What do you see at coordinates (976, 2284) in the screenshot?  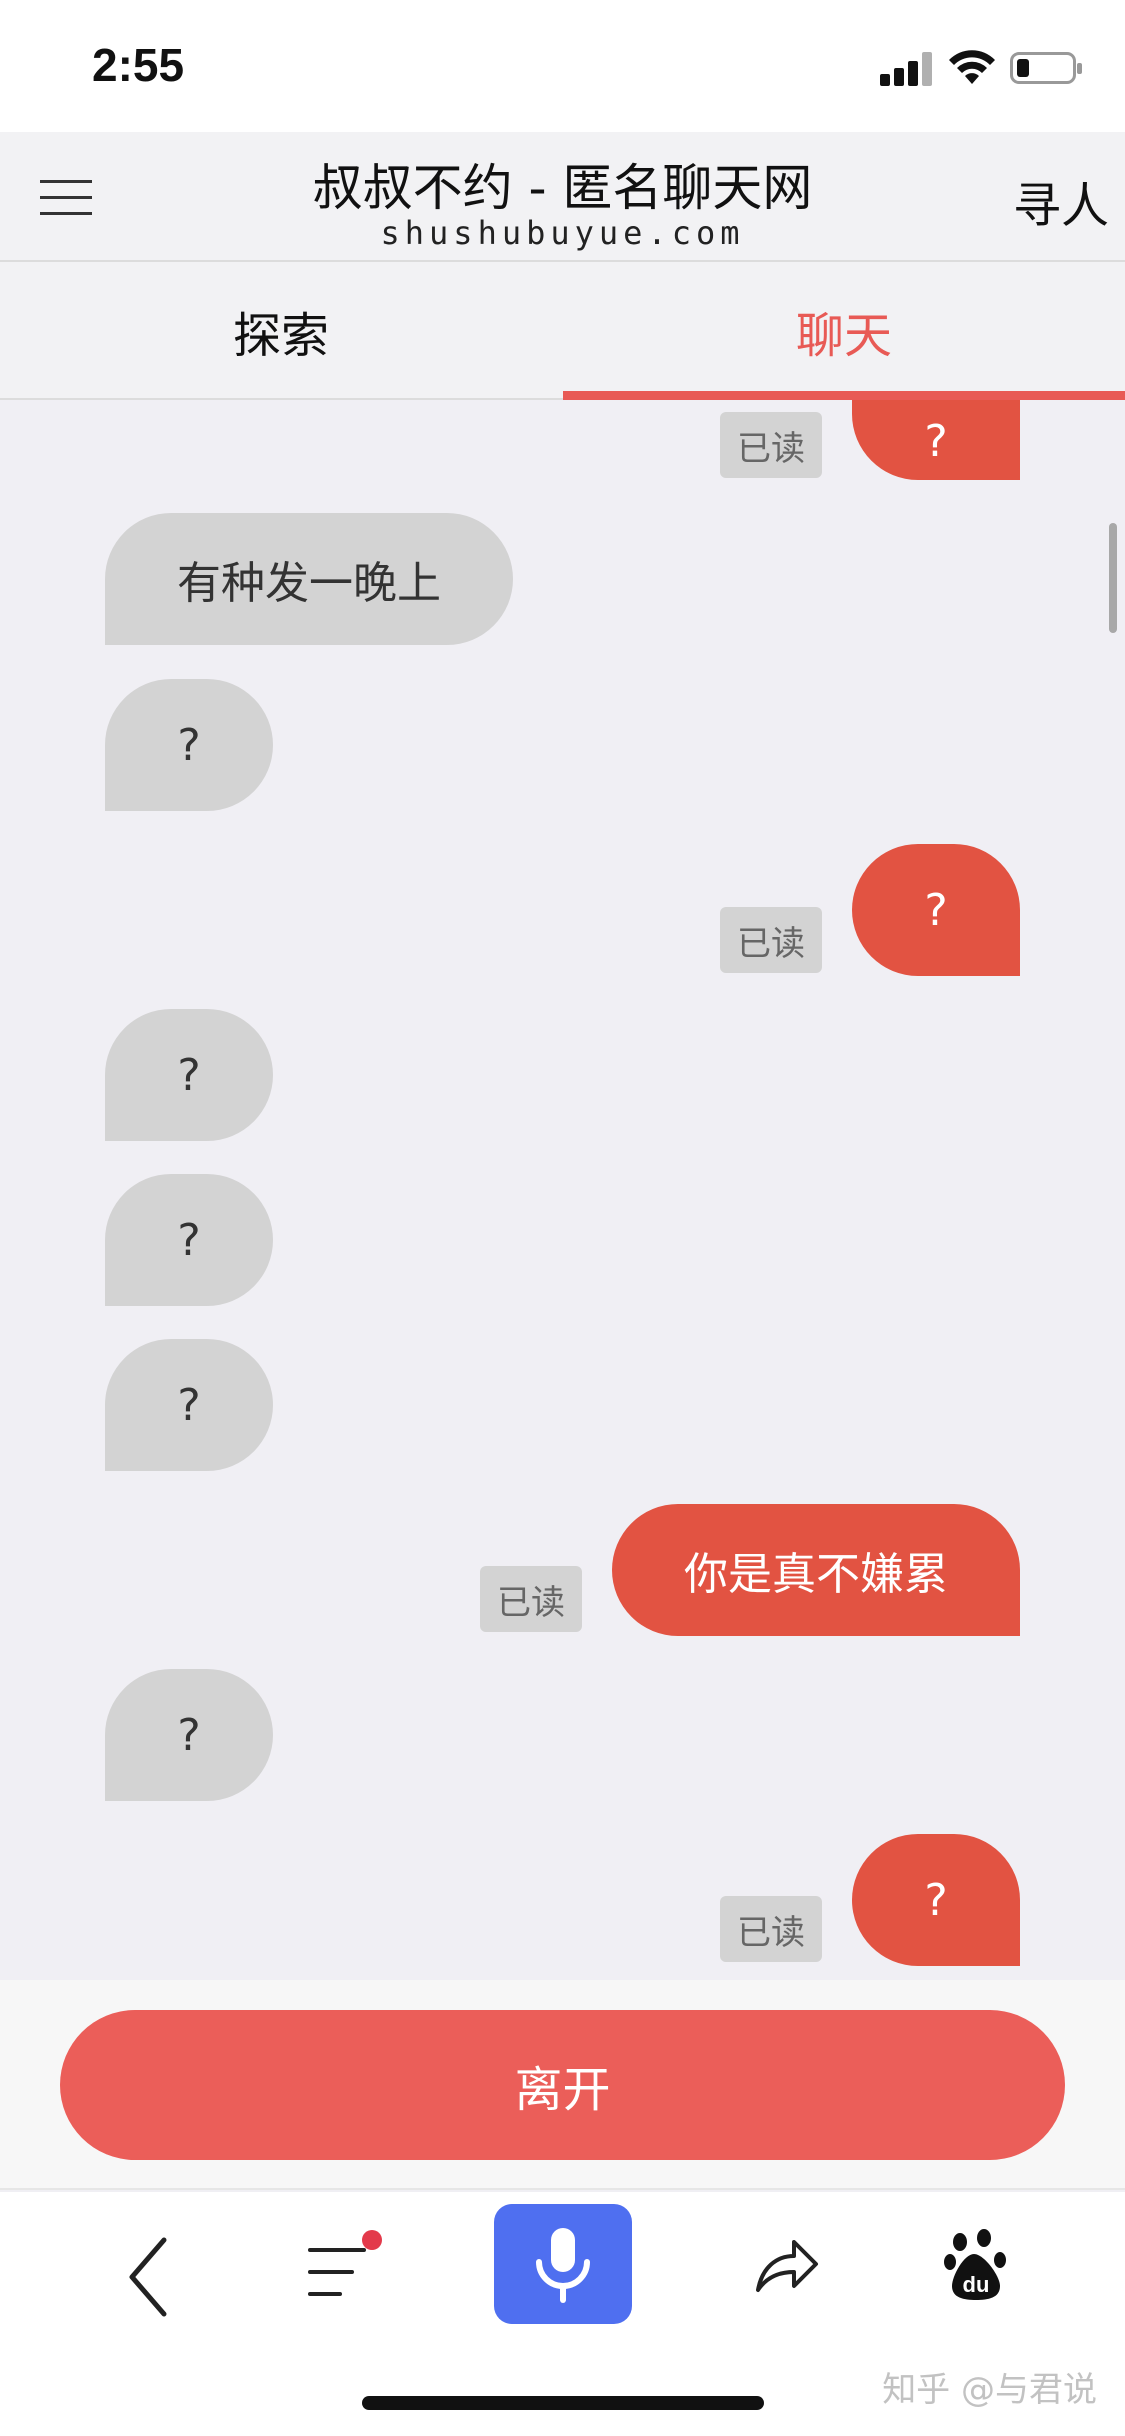 I see `paw-text: du` at bounding box center [976, 2284].